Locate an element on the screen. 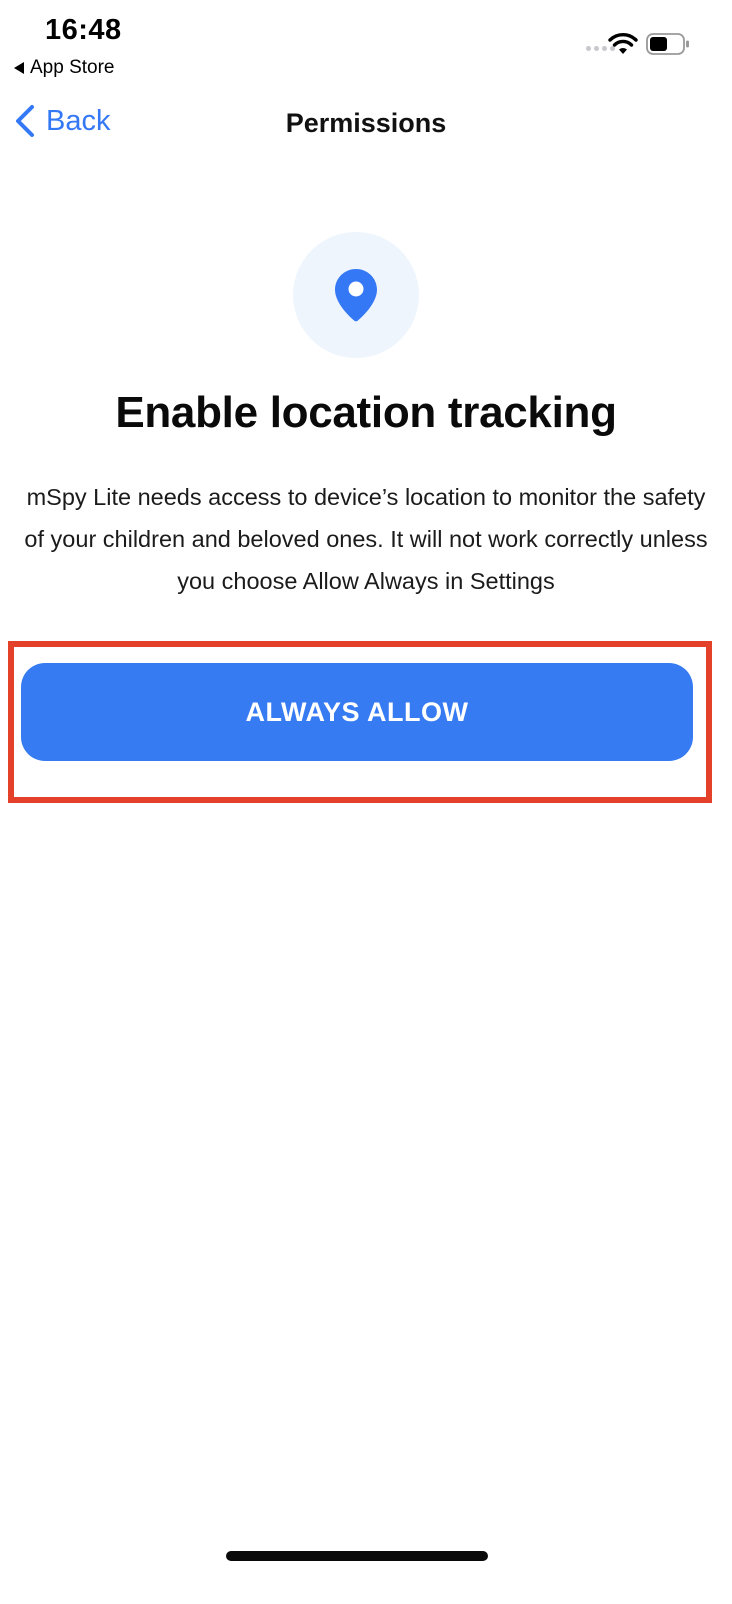 The image size is (732, 1604). page-title: Permissions is located at coordinates (366, 123).